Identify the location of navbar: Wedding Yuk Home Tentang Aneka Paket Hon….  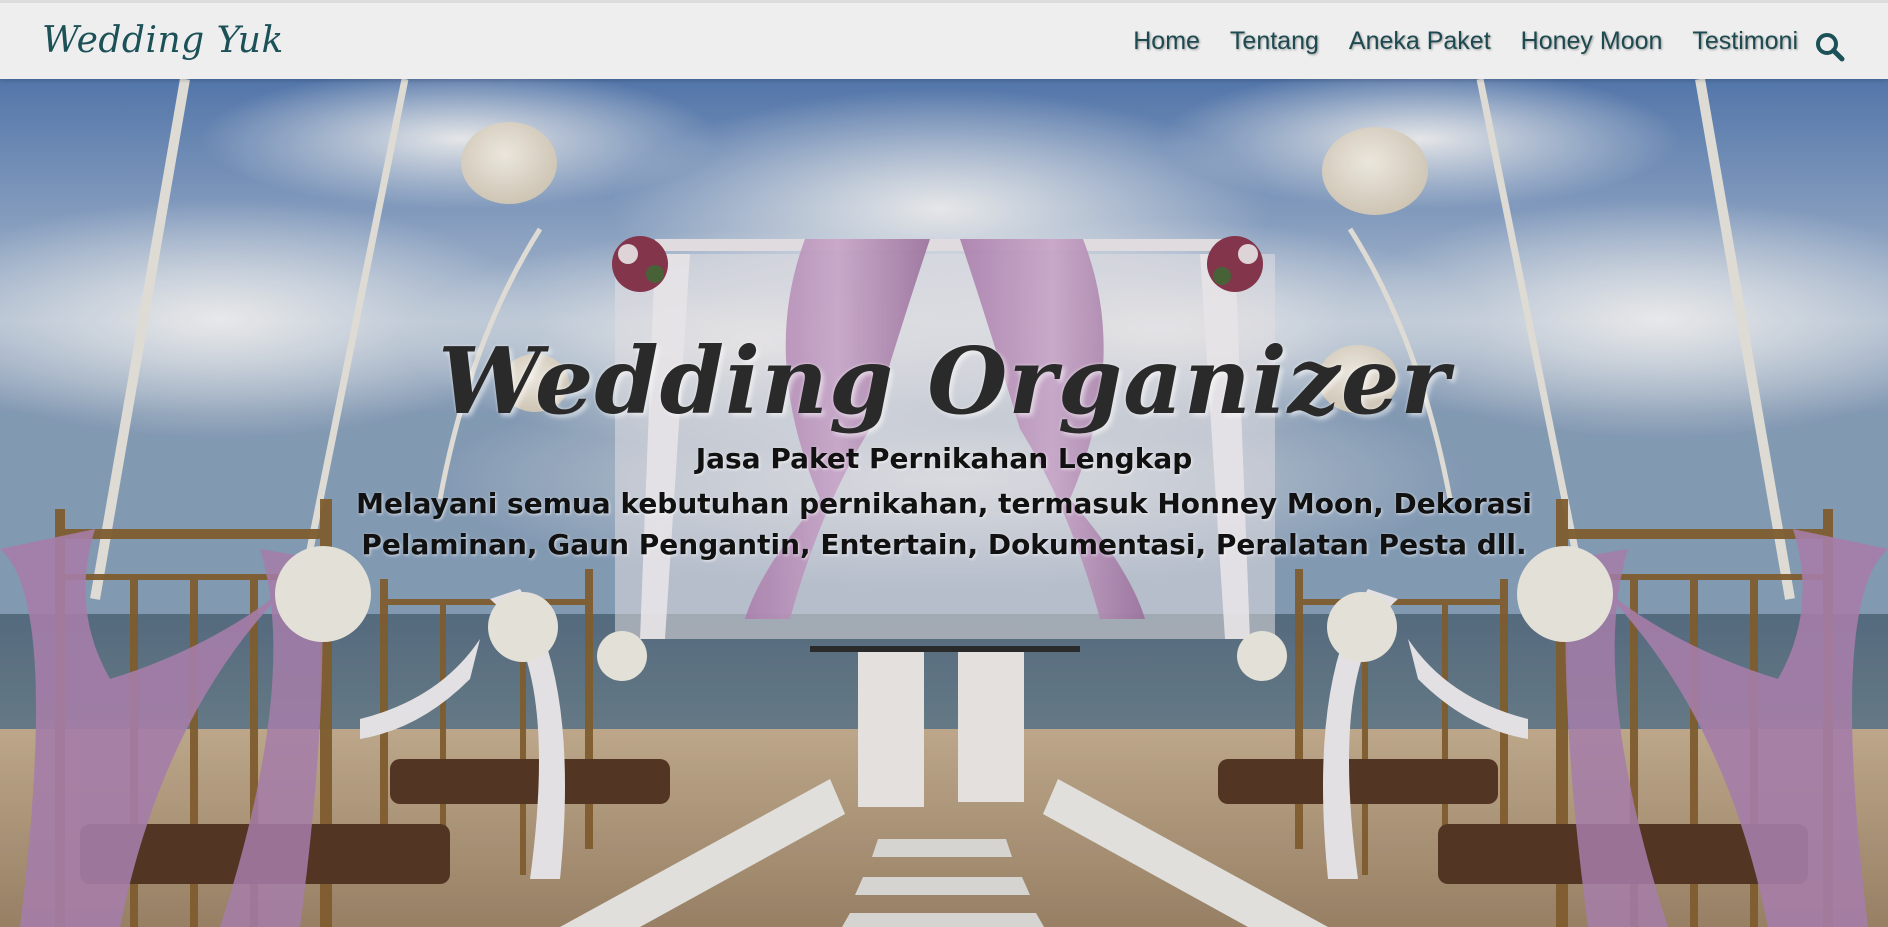
(944, 39).